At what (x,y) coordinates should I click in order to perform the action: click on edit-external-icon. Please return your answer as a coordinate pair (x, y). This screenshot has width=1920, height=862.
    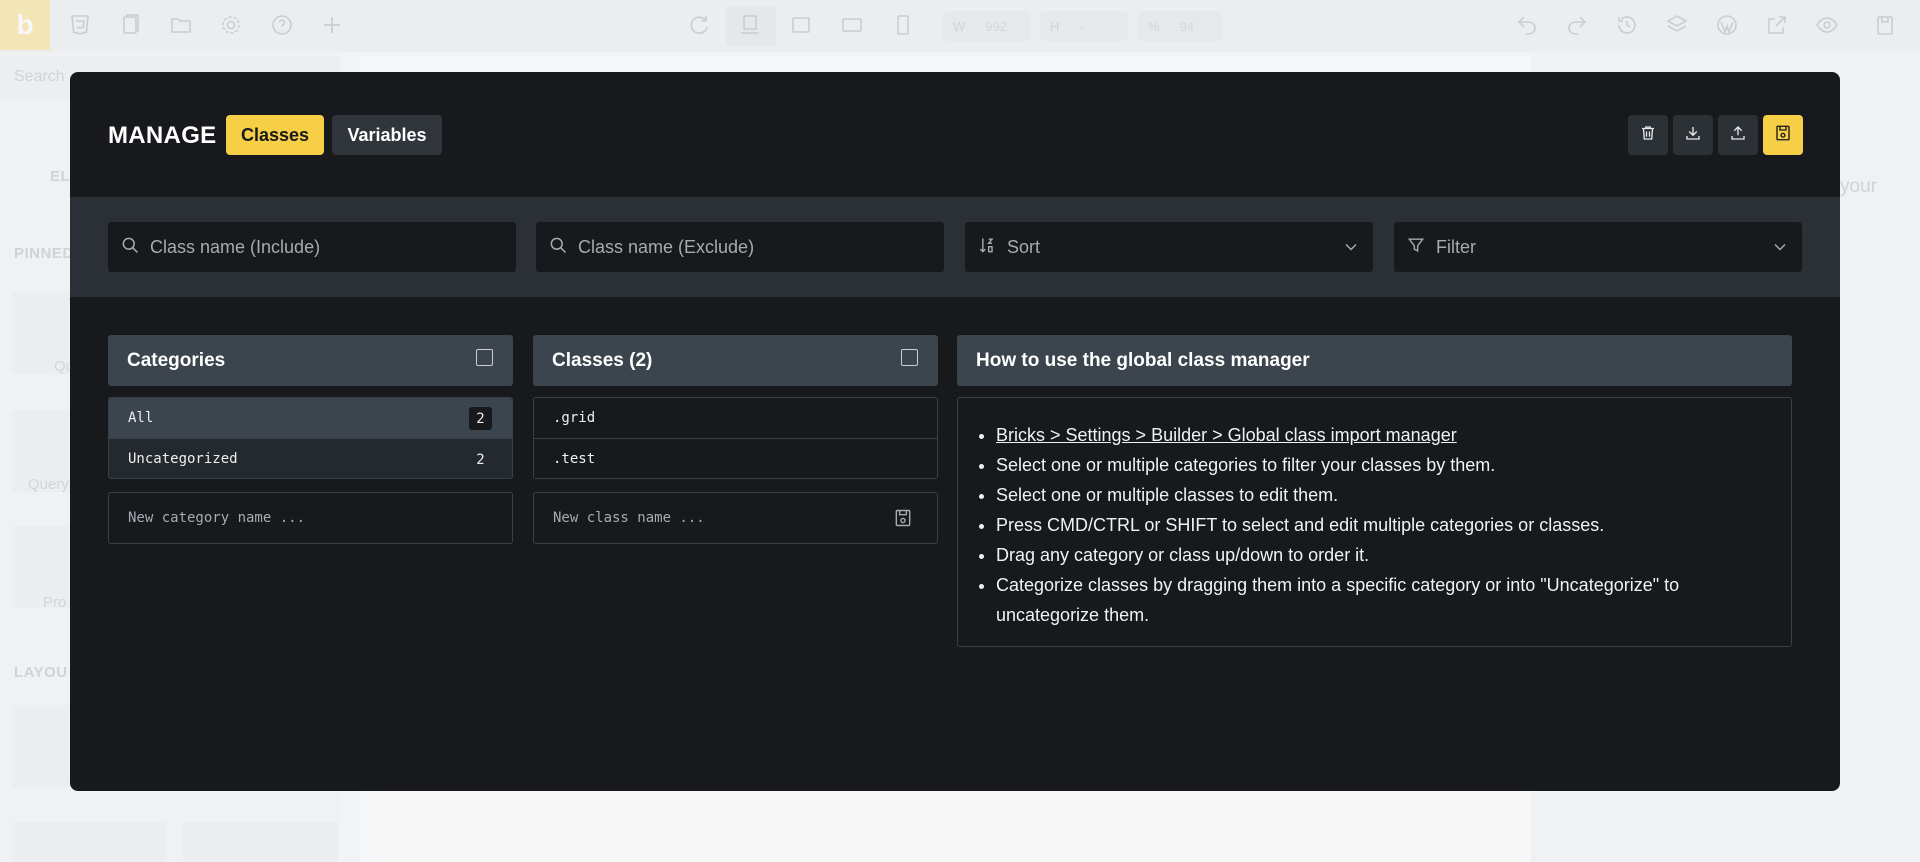
    Looking at the image, I should click on (1777, 25).